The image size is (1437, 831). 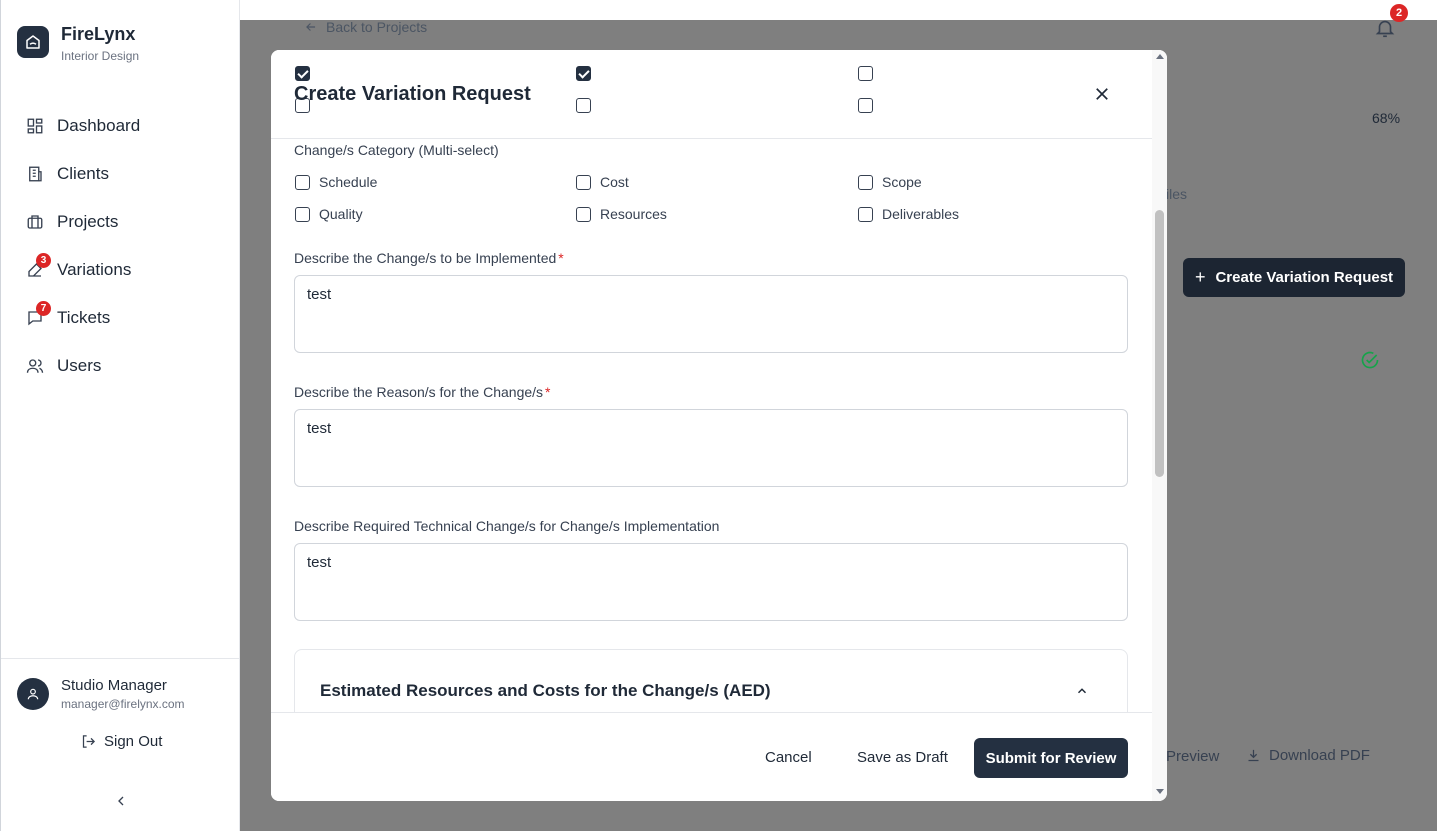 What do you see at coordinates (921, 214) in the screenshot?
I see `option-label: Deliverables` at bounding box center [921, 214].